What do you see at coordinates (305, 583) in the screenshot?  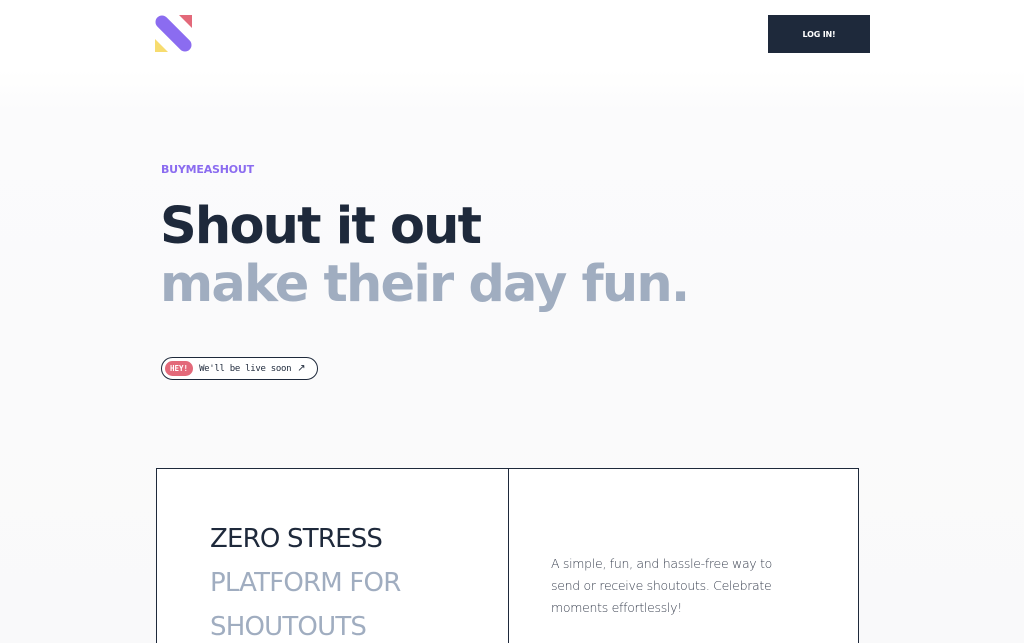 I see `feature-title-line2: PLATFORM FOR` at bounding box center [305, 583].